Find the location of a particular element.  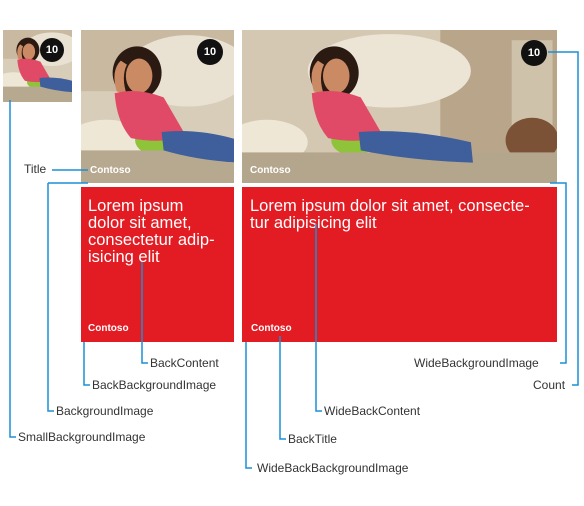

small-background-image-label: SmallBackgroundImage is located at coordinates (82, 437).